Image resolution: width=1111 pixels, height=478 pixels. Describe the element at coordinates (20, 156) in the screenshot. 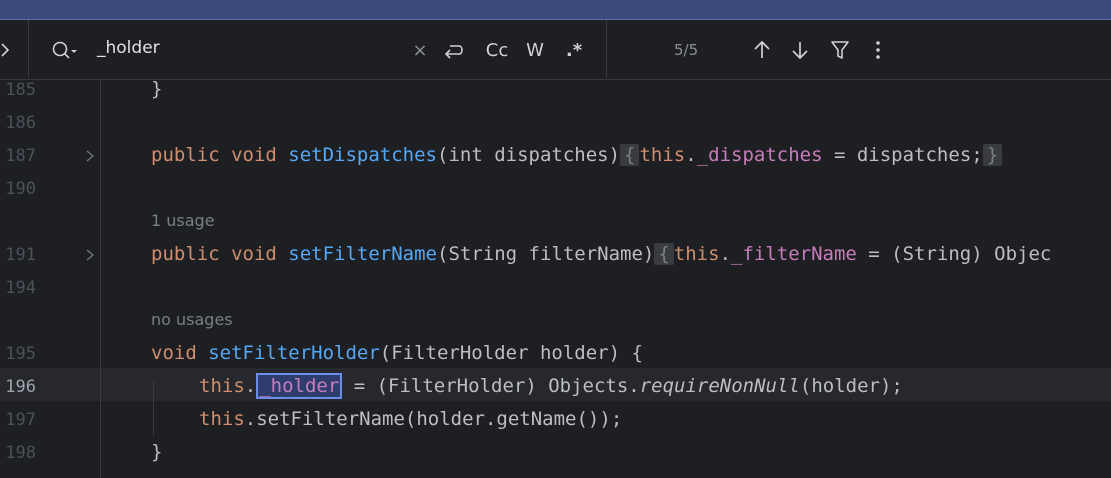

I see `line-number: 187` at that location.